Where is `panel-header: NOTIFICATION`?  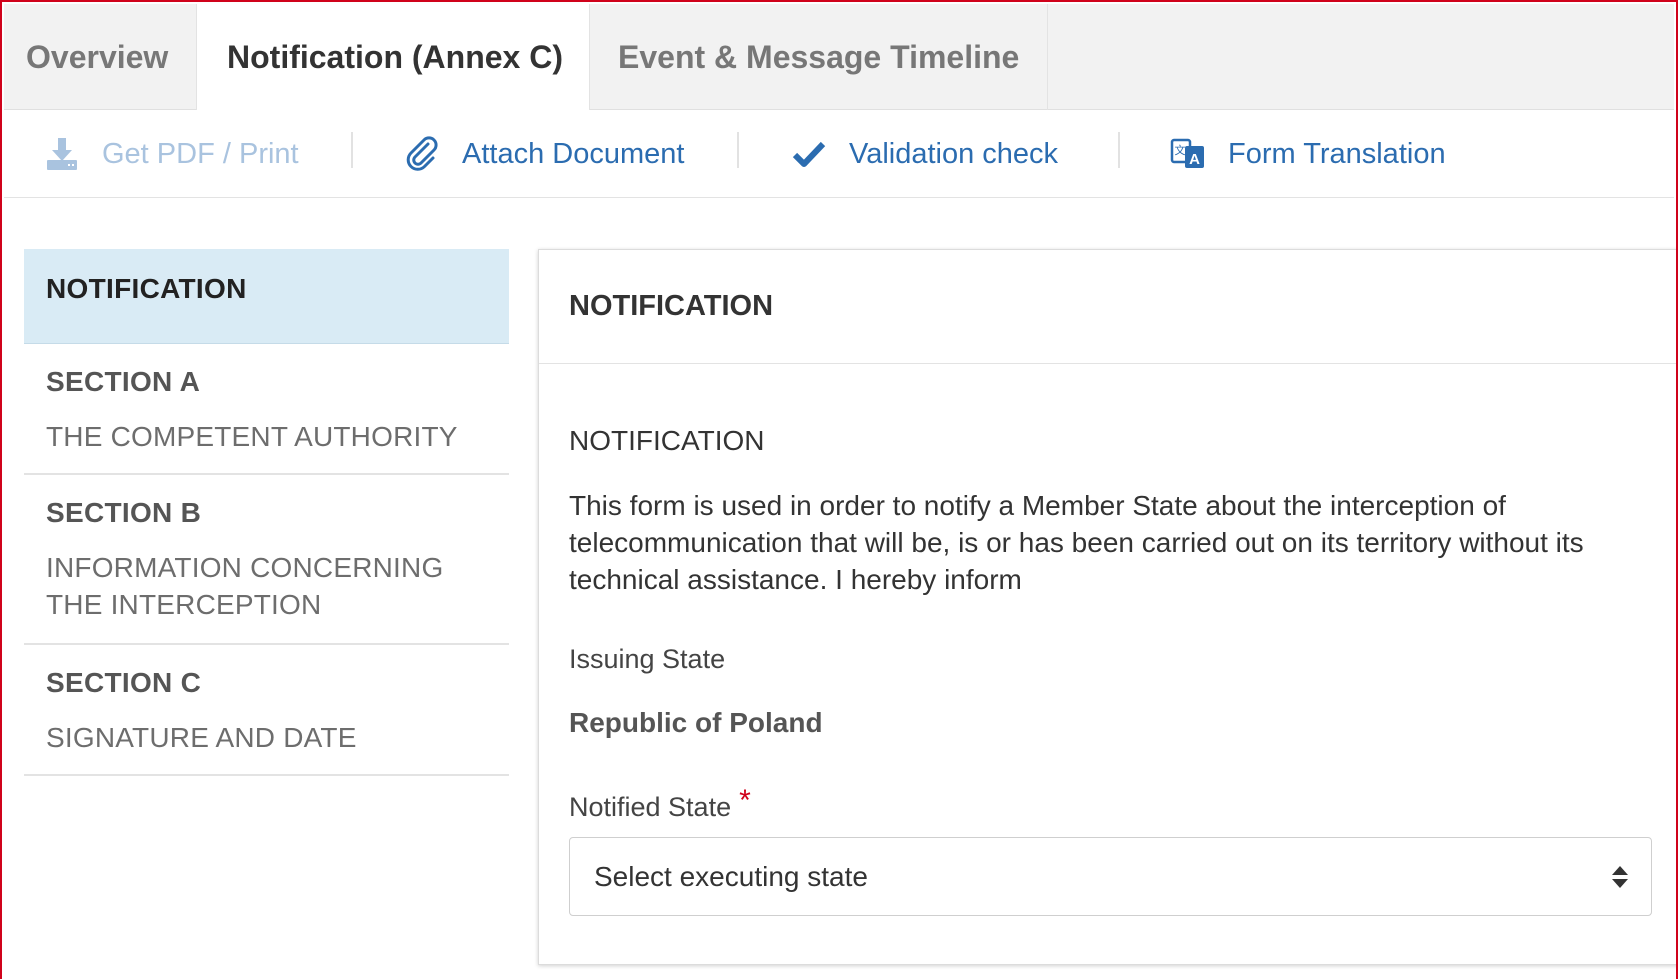
panel-header: NOTIFICATION is located at coordinates (1107, 307).